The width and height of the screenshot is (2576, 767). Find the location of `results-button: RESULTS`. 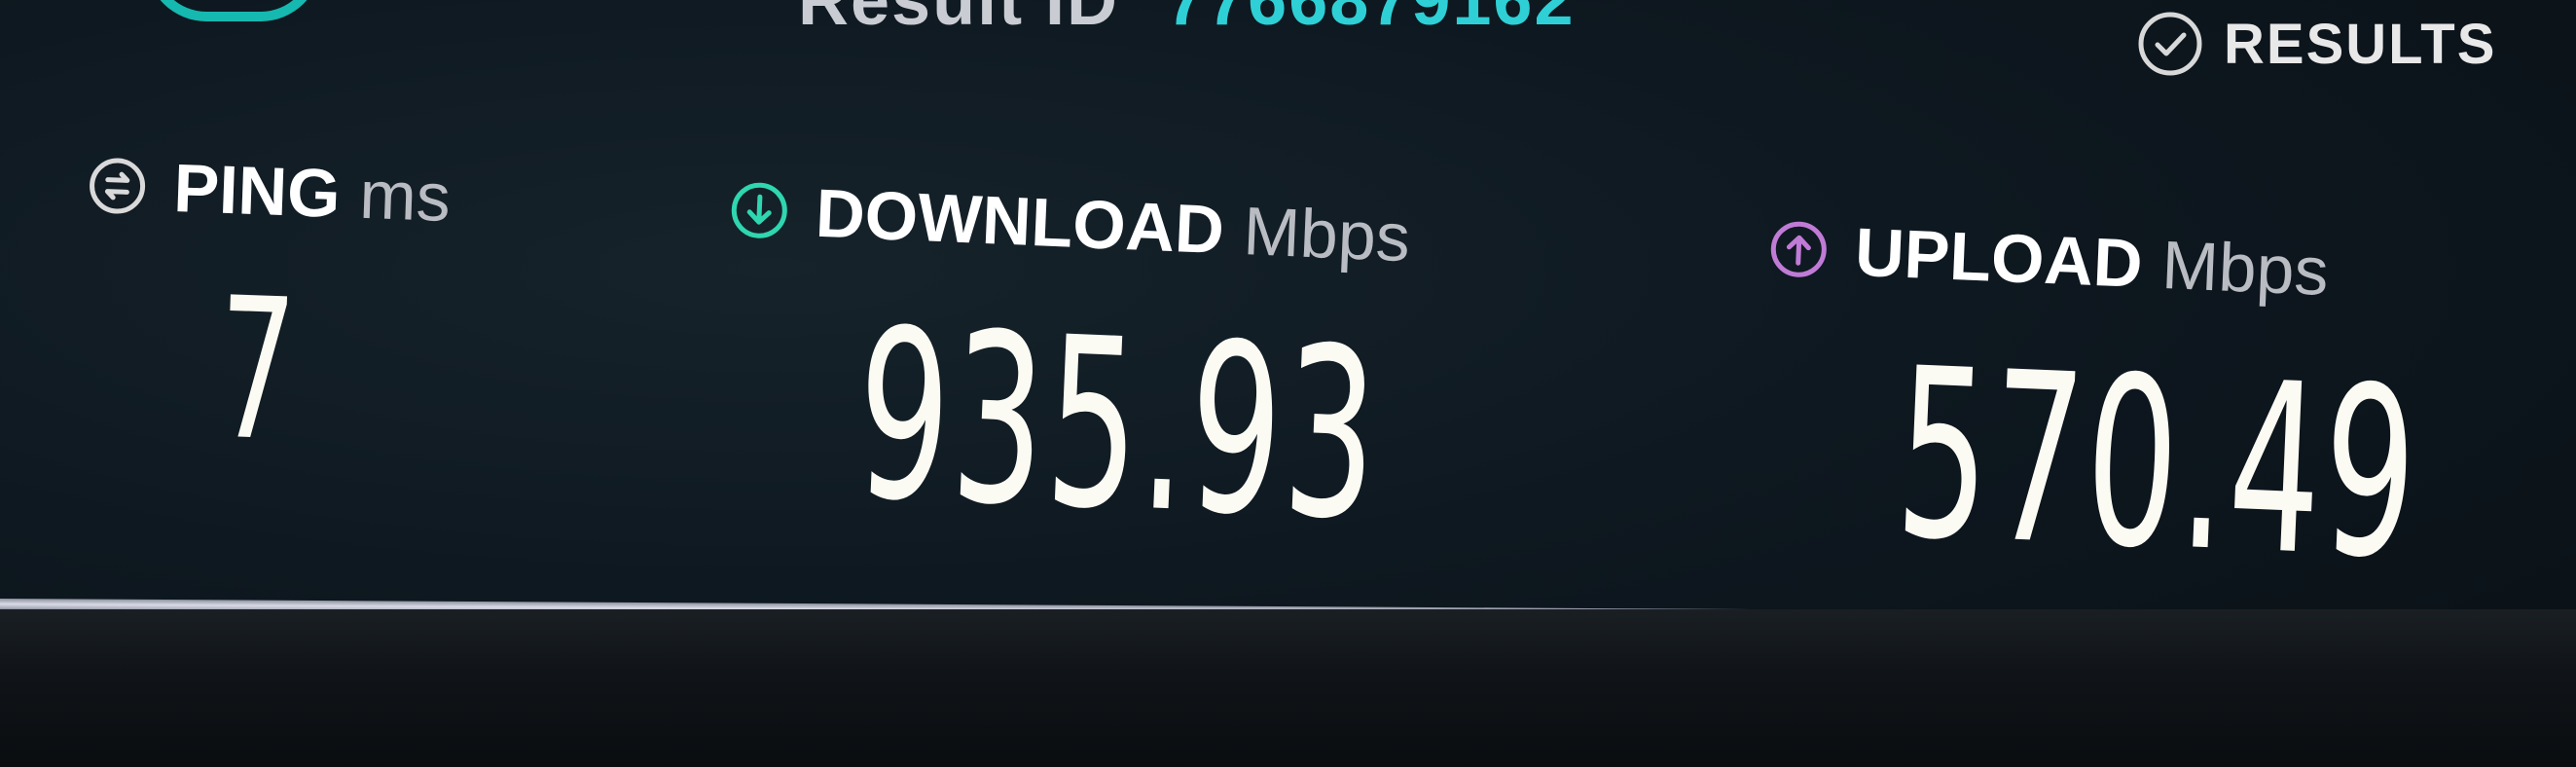

results-button: RESULTS is located at coordinates (2316, 44).